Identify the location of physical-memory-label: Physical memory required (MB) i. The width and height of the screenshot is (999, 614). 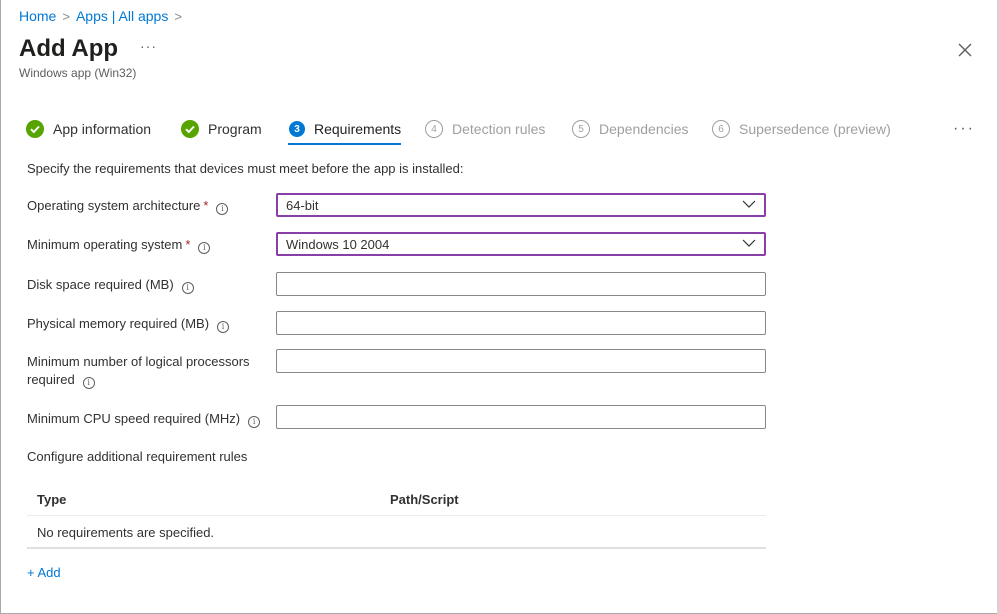
(128, 324).